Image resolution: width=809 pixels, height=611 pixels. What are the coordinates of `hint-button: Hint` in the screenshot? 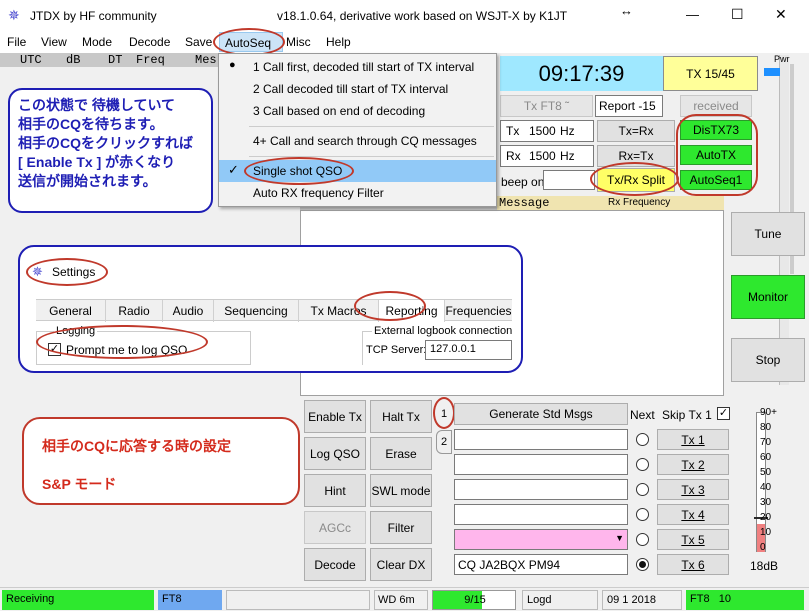 It's located at (335, 490).